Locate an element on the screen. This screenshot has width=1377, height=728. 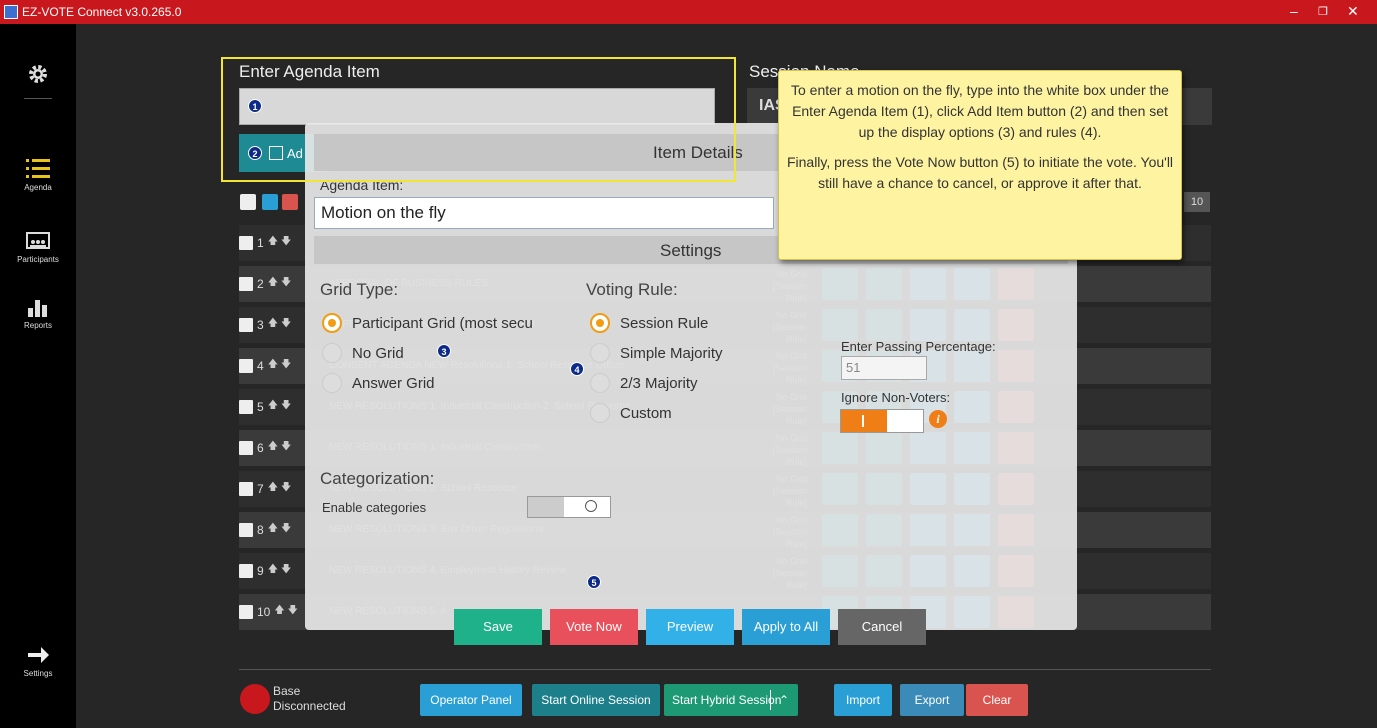
vote-now-button: Vote Now is located at coordinates (594, 627).